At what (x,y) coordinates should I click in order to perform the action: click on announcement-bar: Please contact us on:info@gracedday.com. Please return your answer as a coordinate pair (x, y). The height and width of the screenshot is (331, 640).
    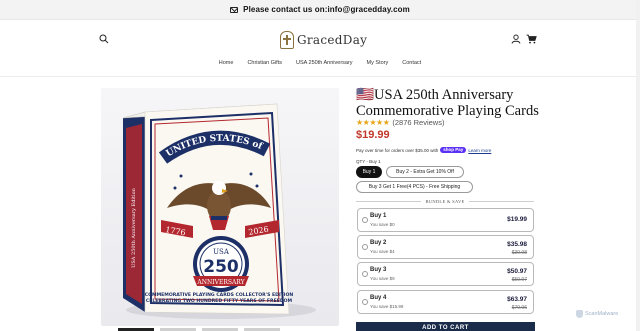
    Looking at the image, I should click on (320, 10).